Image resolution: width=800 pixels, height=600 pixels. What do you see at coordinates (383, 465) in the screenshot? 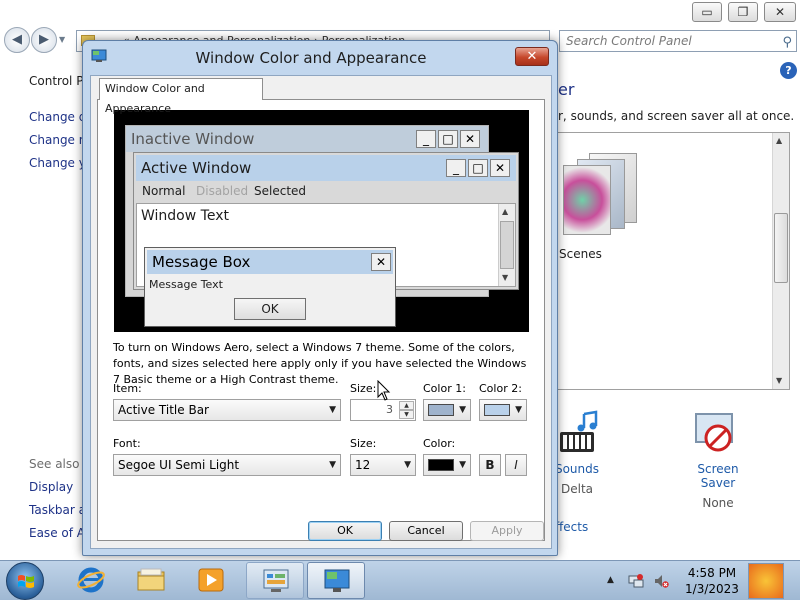
I see `font-size-select: 12 ▼` at bounding box center [383, 465].